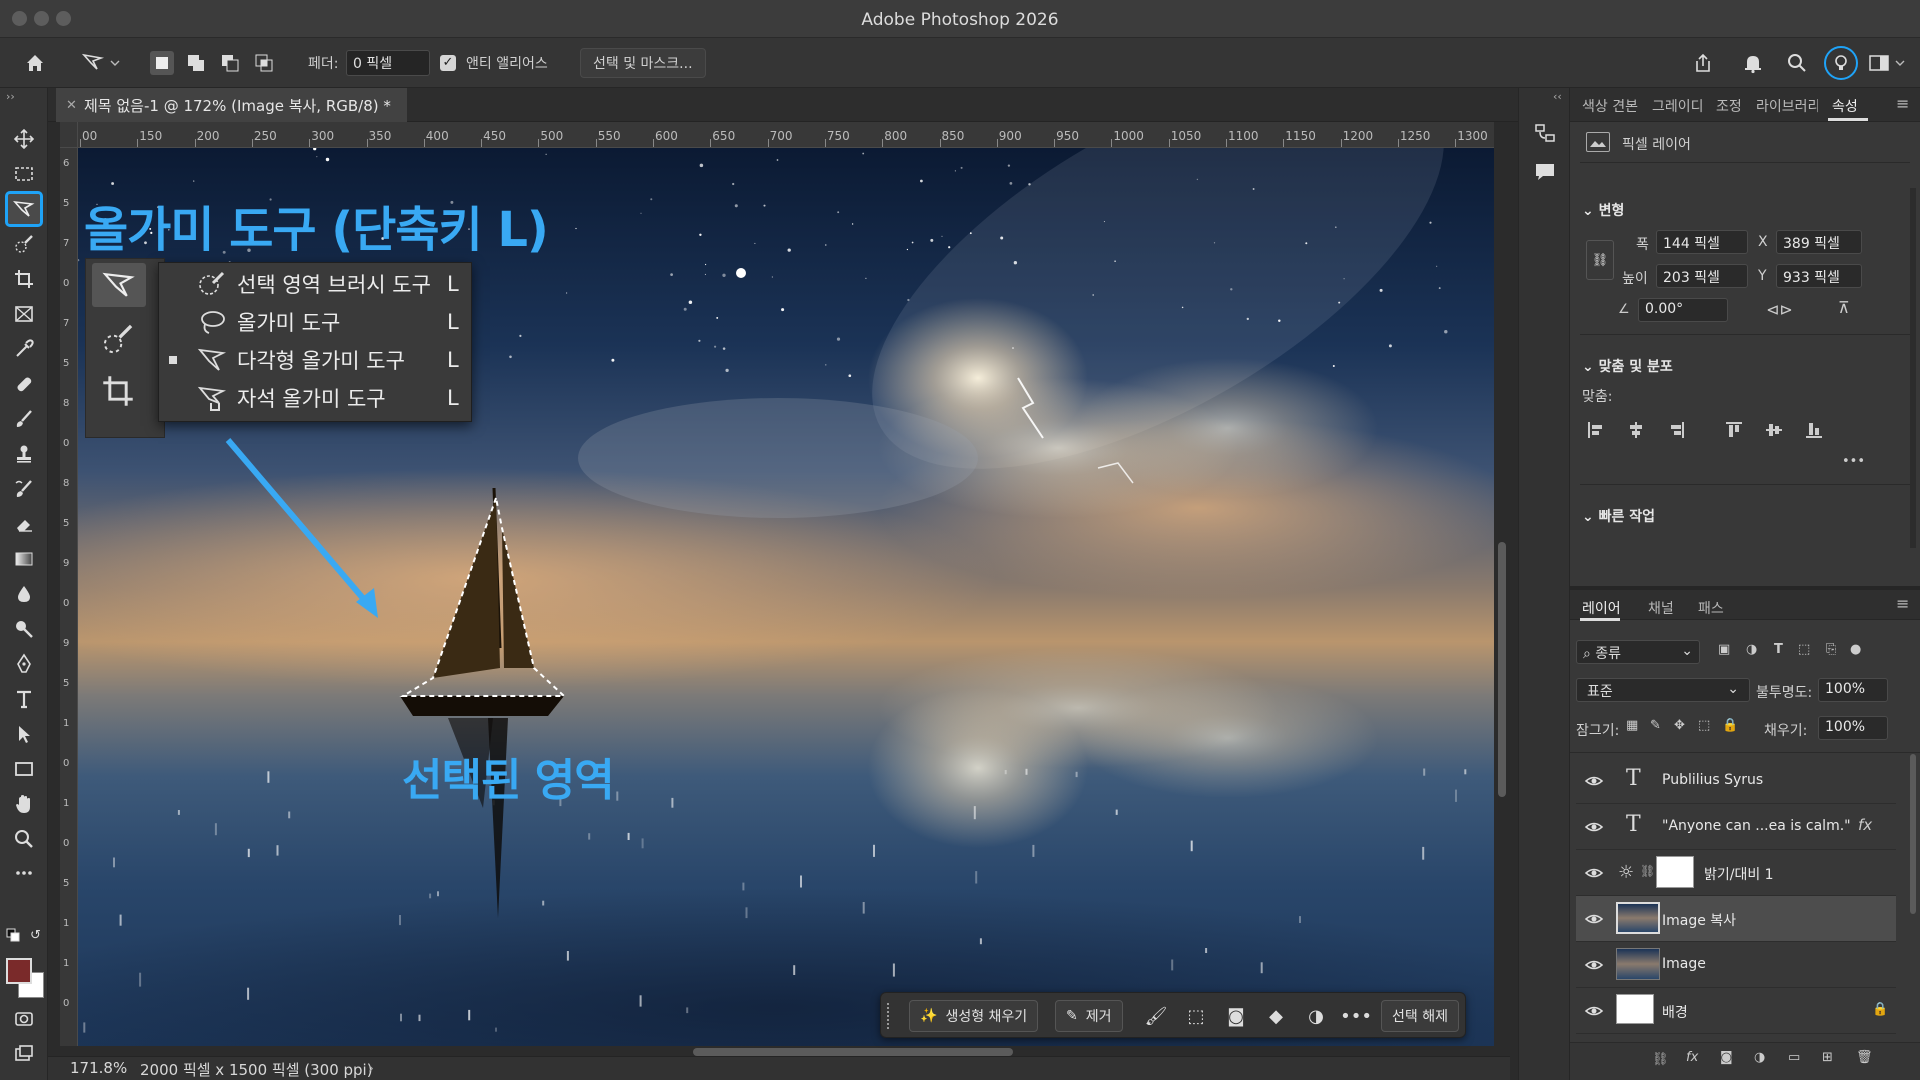  I want to click on more-align-options-icon: •••, so click(1853, 461).